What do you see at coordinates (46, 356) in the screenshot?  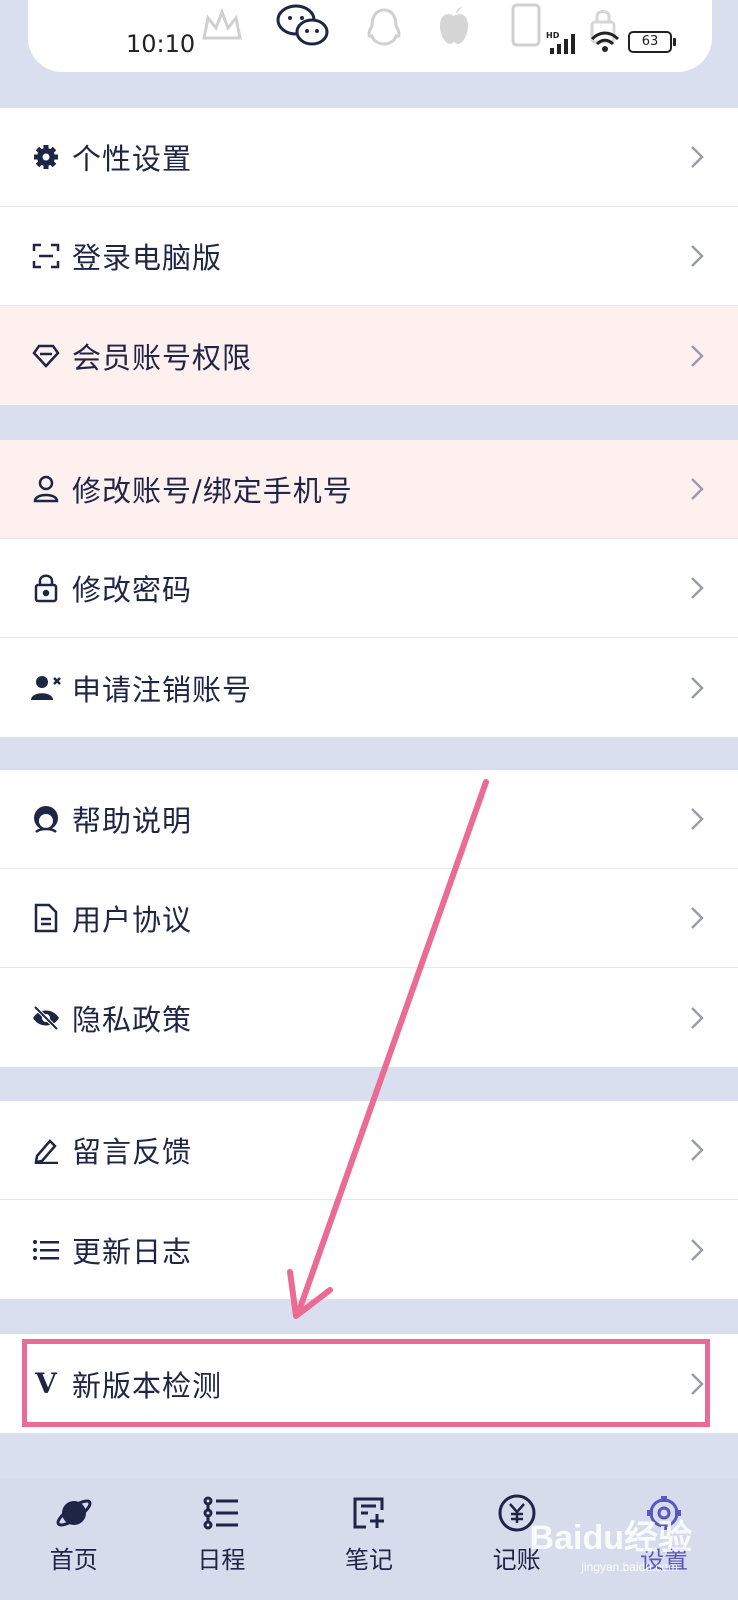 I see `diamond-icon` at bounding box center [46, 356].